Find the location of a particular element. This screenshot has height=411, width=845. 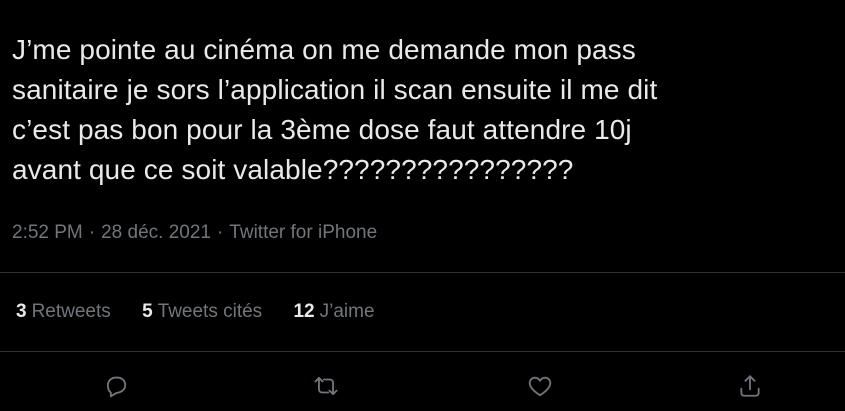

share-icon is located at coordinates (750, 386).